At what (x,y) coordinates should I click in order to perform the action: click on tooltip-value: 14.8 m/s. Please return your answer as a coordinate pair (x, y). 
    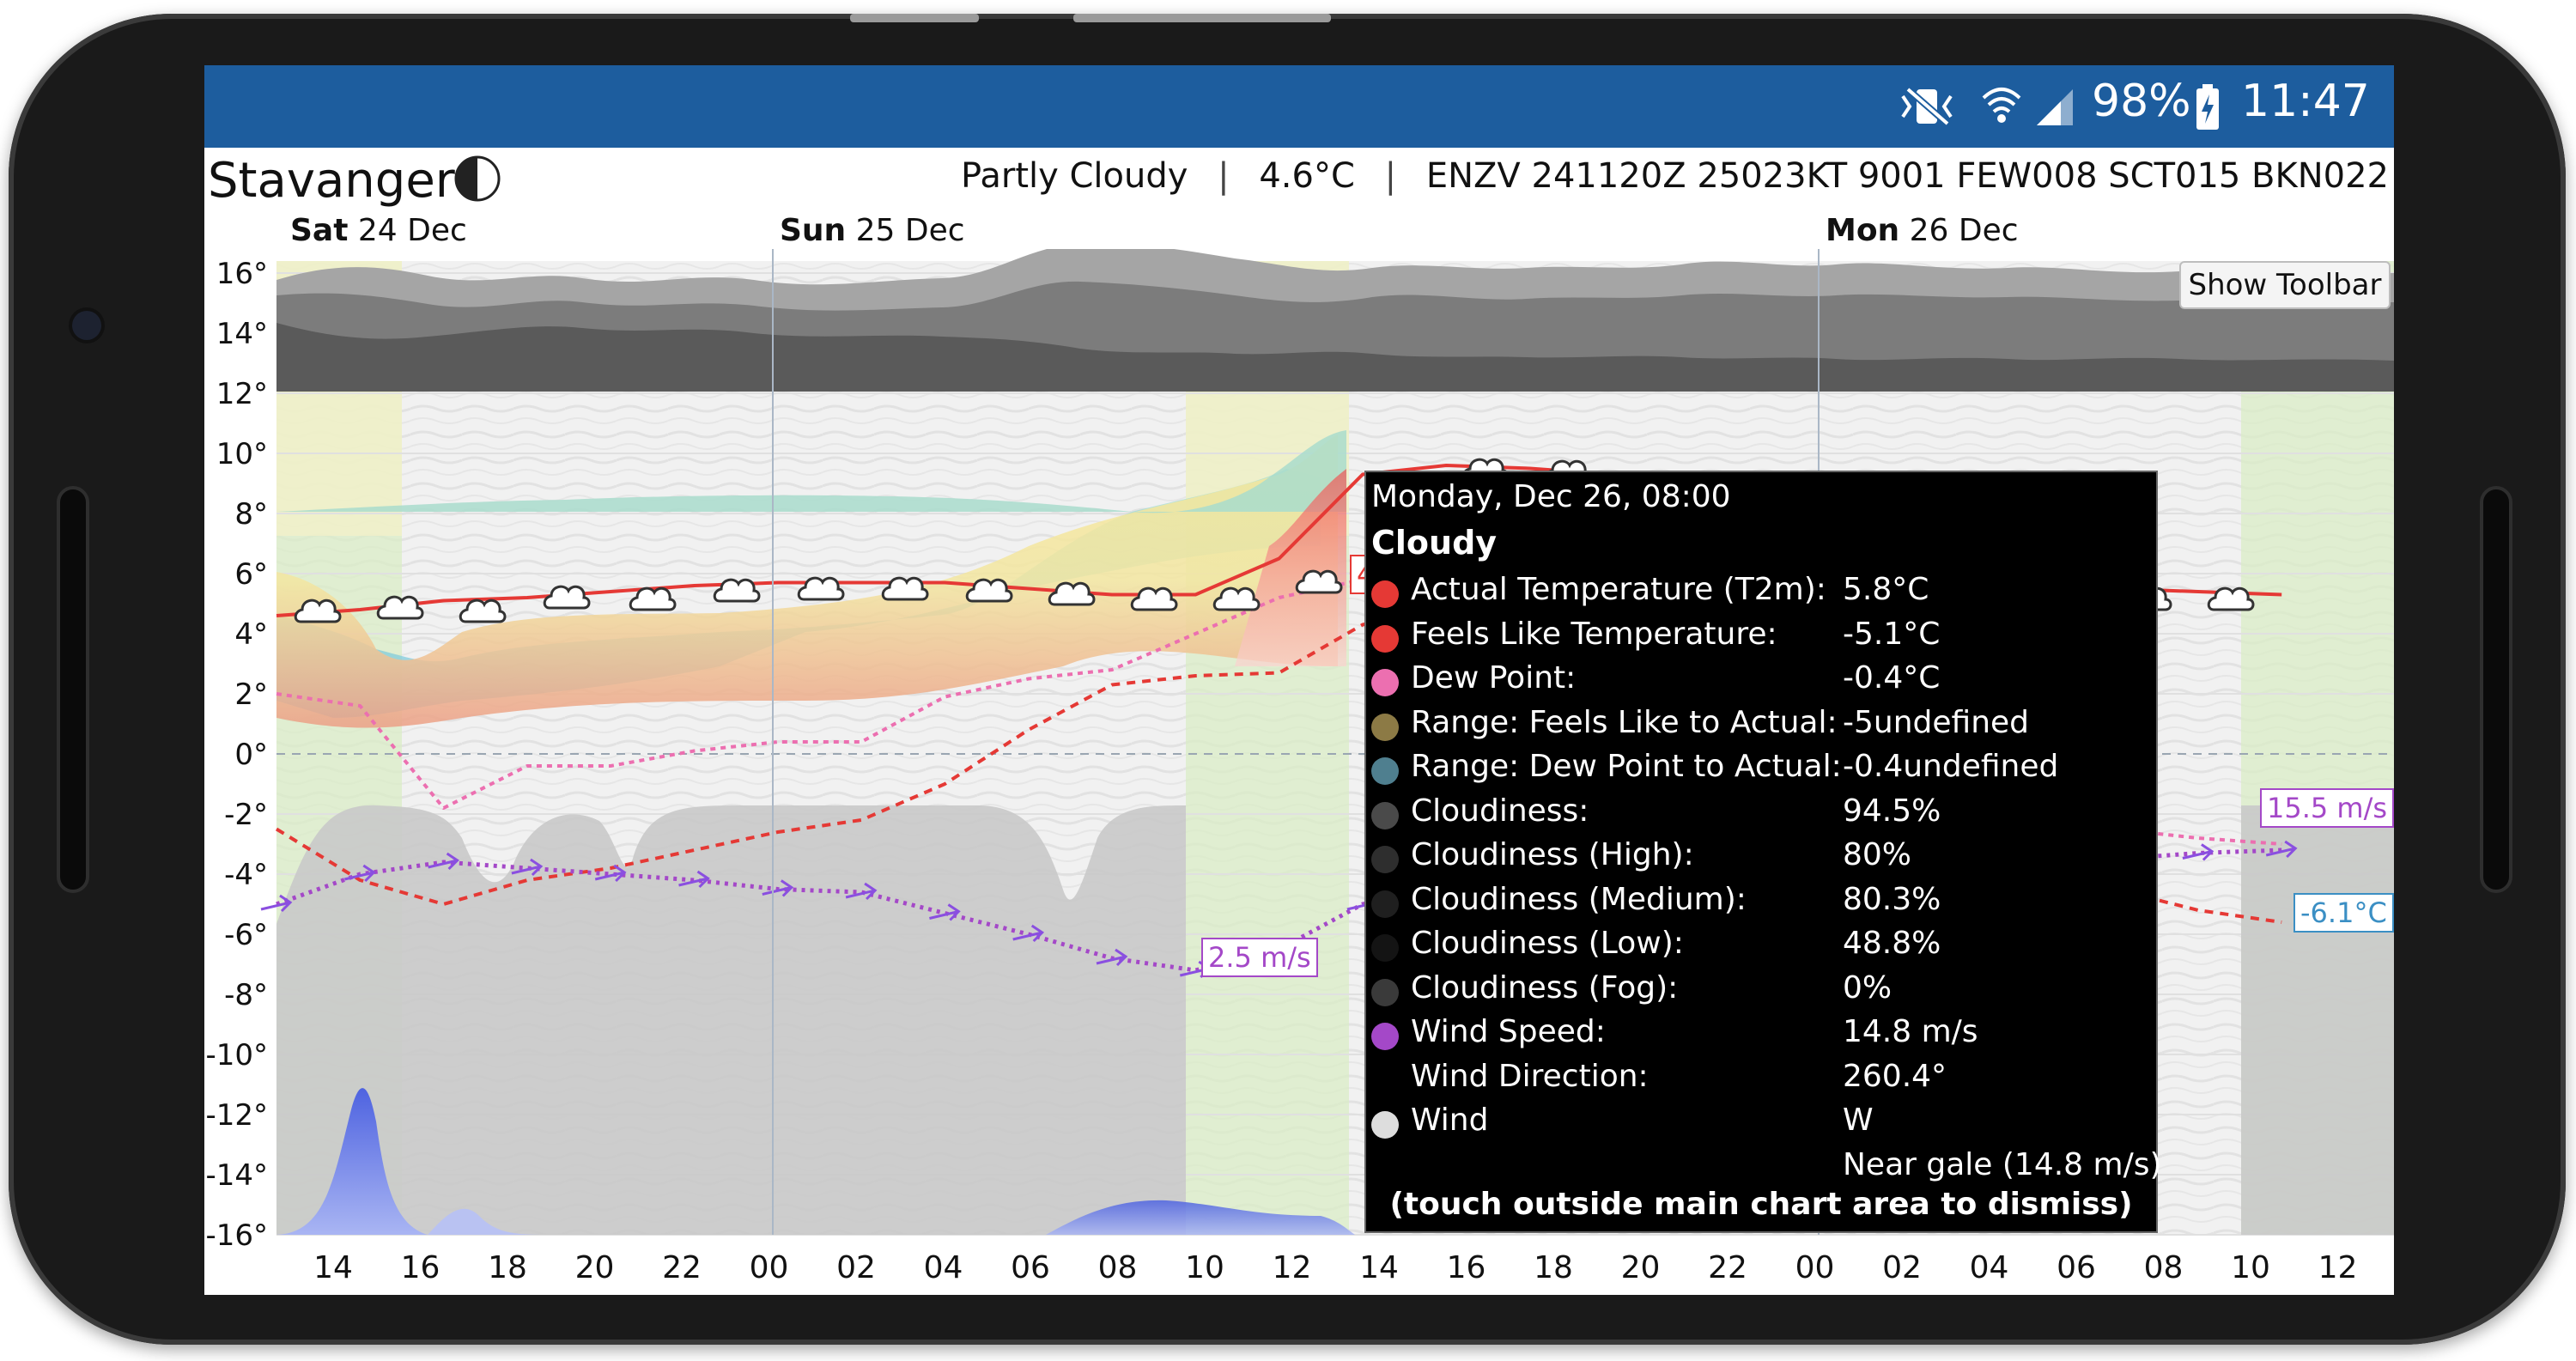
    Looking at the image, I should click on (1910, 1031).